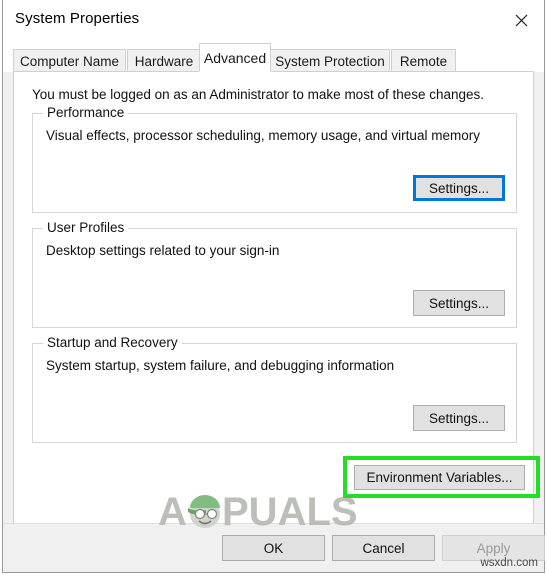 This screenshot has height=575, width=547. I want to click on window-title: System Properties, so click(77, 18).